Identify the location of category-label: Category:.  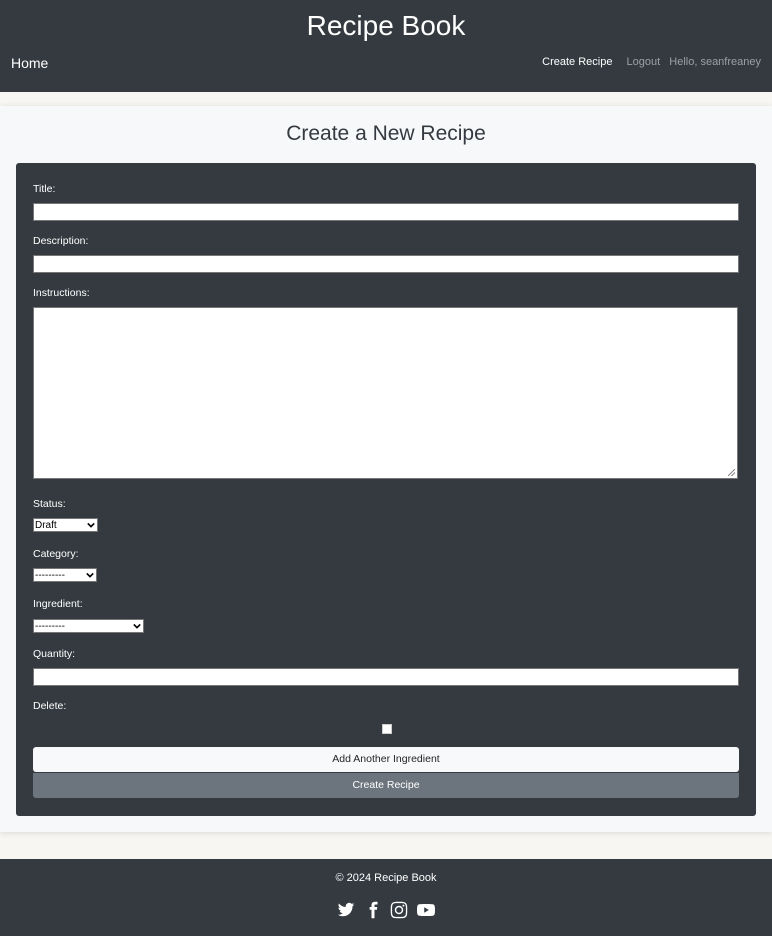
(56, 554).